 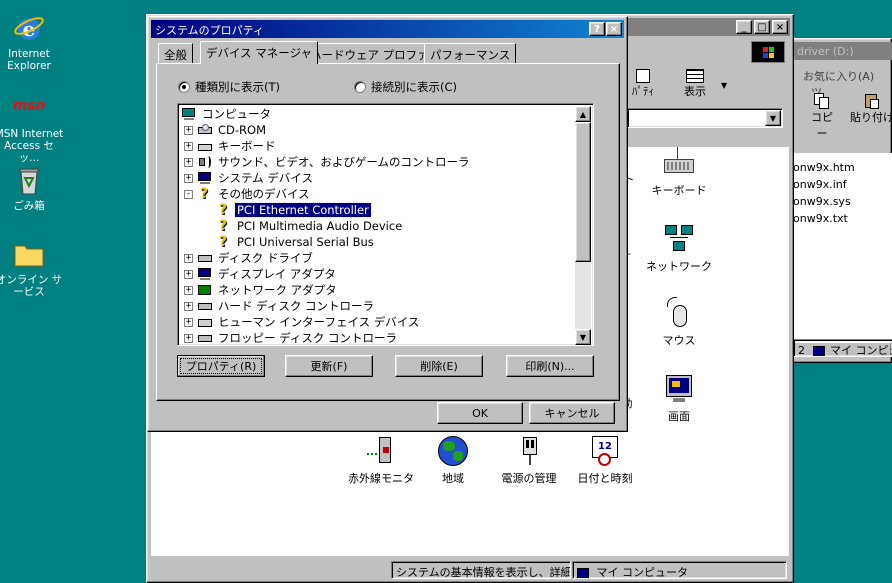 What do you see at coordinates (210, 30) in the screenshot?
I see `dialog-title: システムのプロパティ` at bounding box center [210, 30].